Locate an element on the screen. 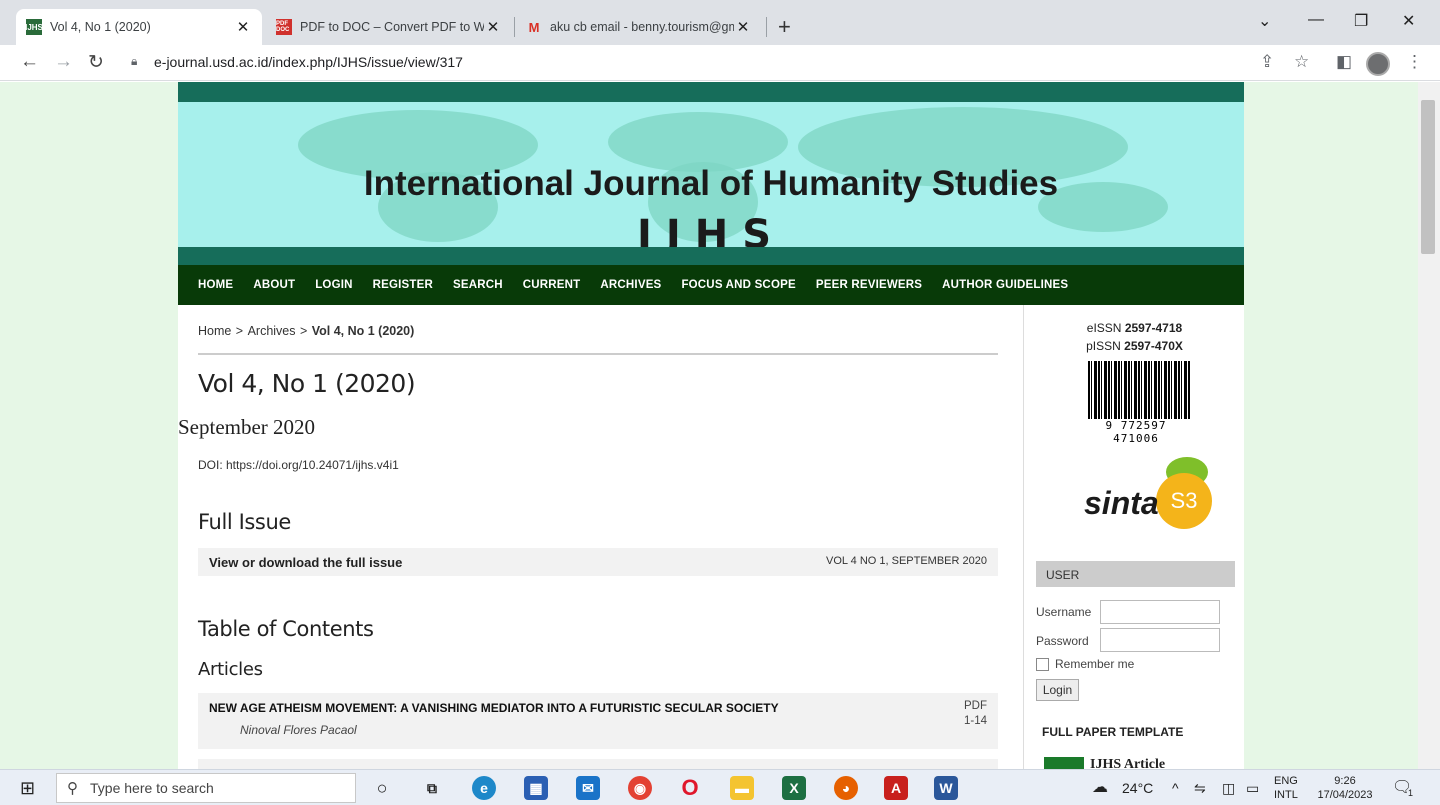  breadcrumb-home: Home is located at coordinates (214, 331).